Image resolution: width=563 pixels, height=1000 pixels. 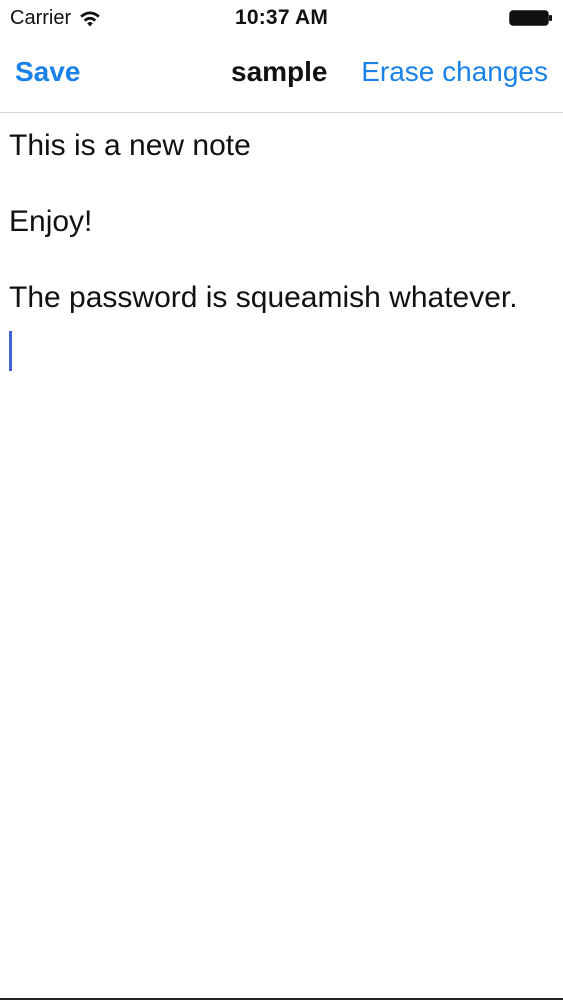 I want to click on status-bar: Carrier 10:37 AM, so click(x=281, y=19).